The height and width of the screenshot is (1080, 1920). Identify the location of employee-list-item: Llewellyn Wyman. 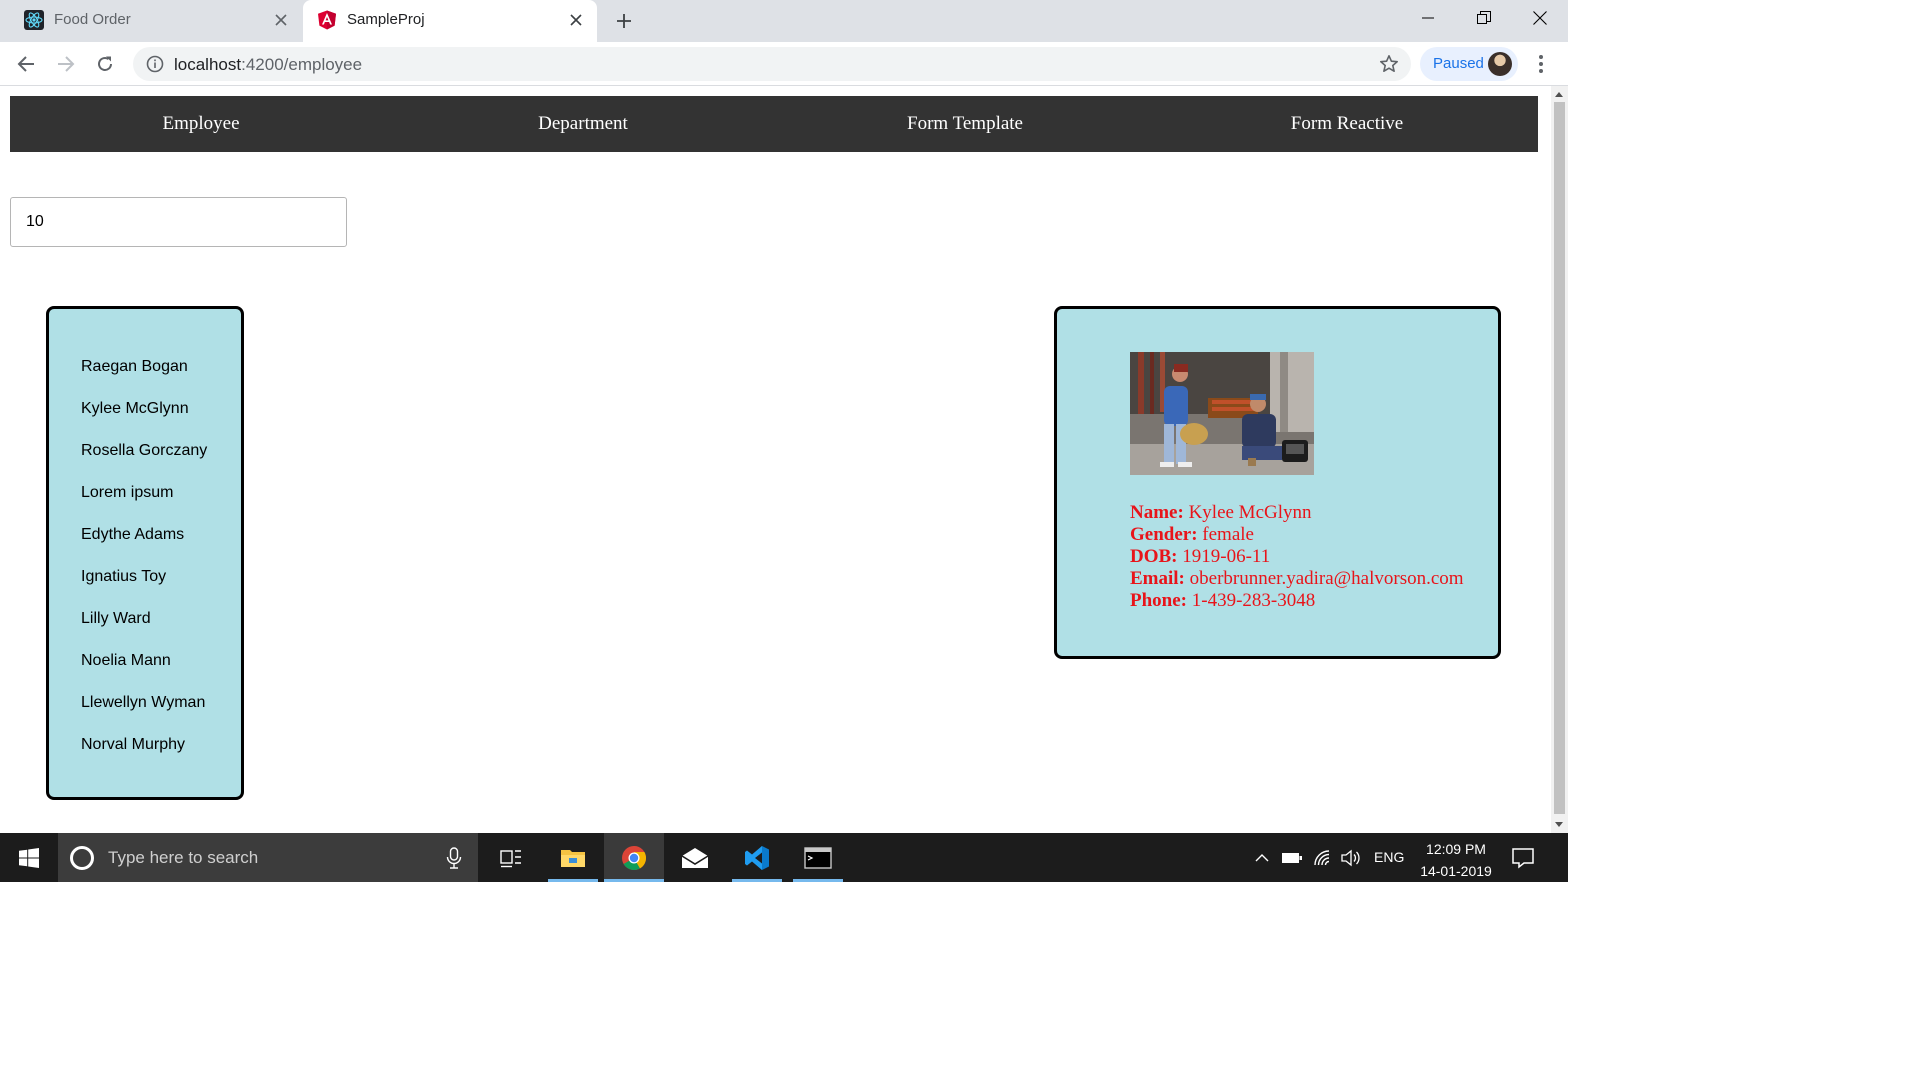
(161, 701).